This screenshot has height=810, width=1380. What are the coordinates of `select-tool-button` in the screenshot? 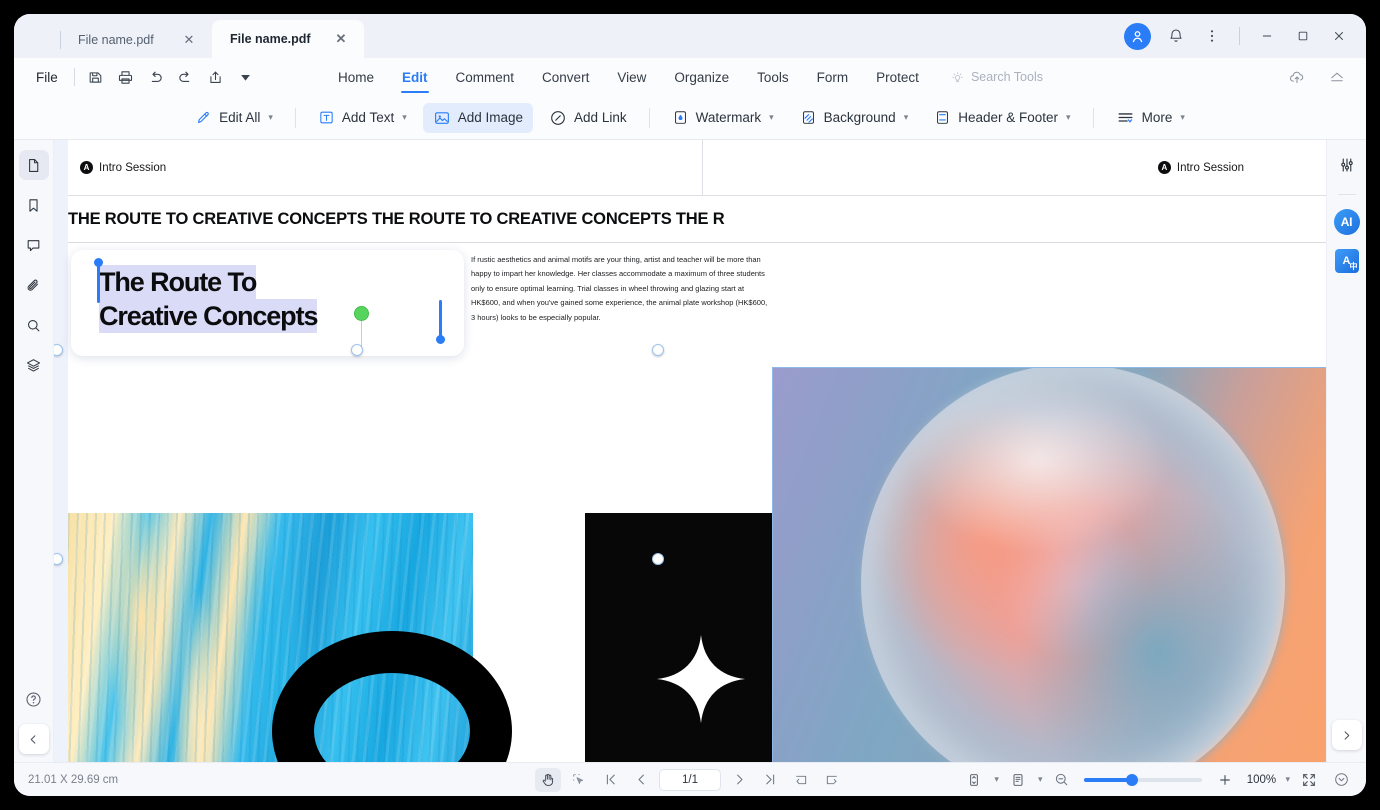 It's located at (579, 780).